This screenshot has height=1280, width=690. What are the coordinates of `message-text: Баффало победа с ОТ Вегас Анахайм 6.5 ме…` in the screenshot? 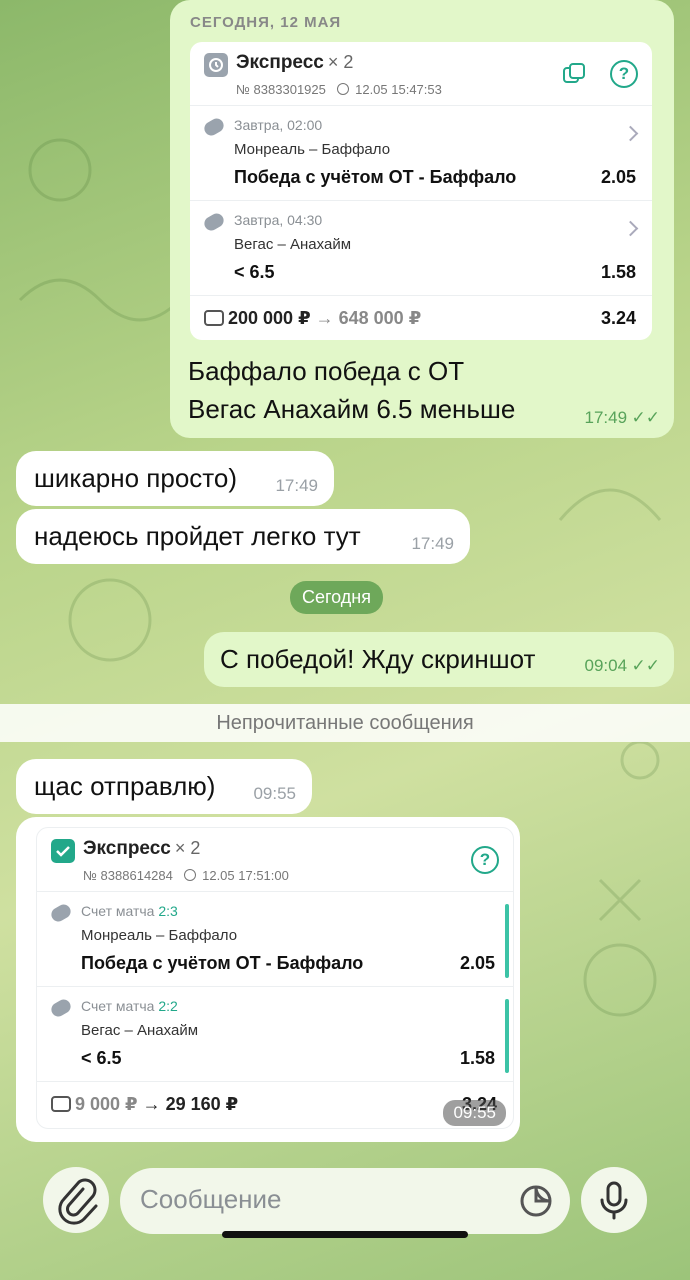 It's located at (351, 390).